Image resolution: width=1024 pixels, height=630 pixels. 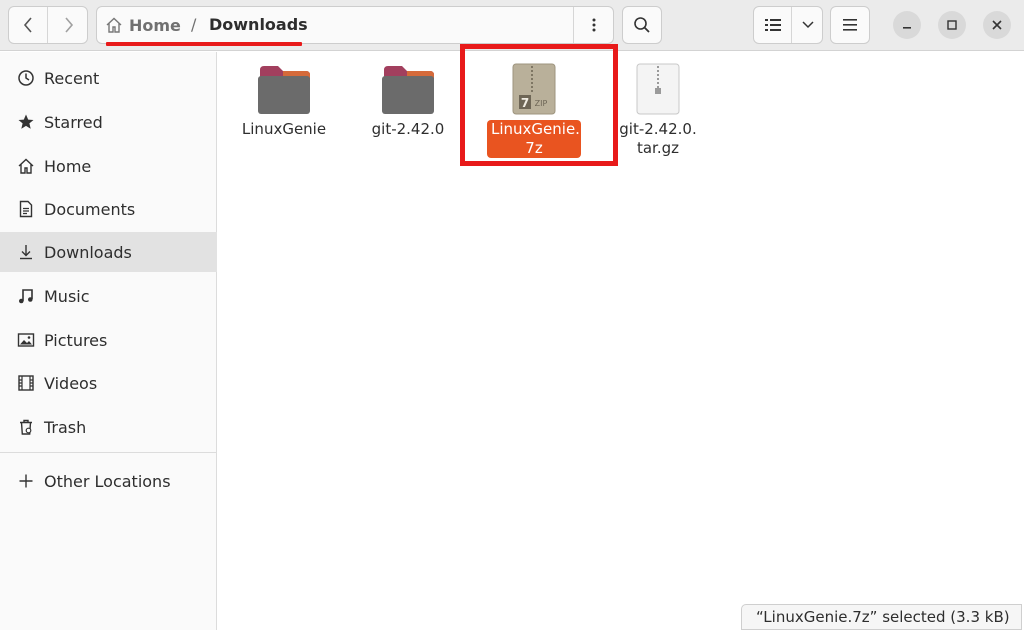 I want to click on main-menu-button, so click(x=850, y=25).